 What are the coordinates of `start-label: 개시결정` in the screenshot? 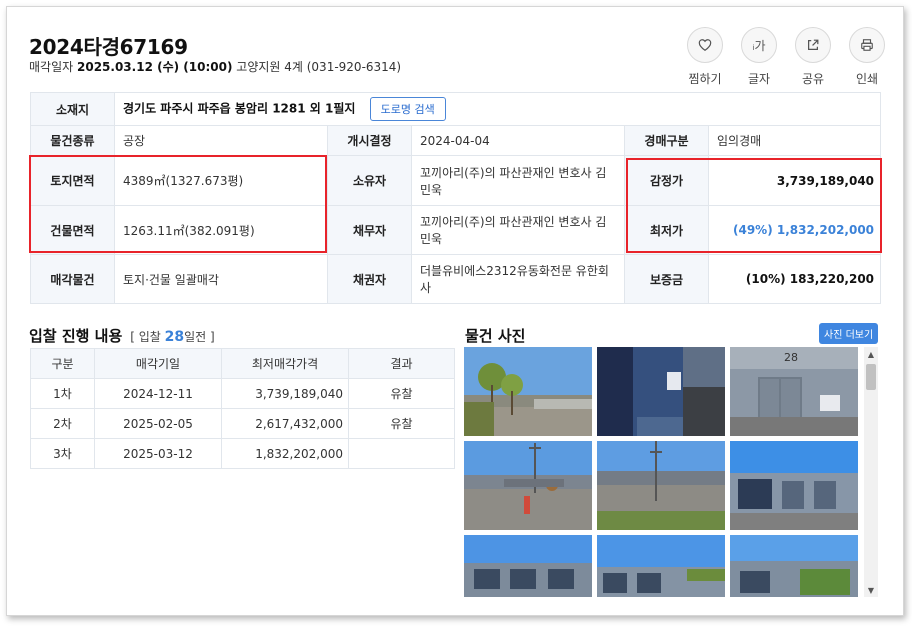 It's located at (369, 140).